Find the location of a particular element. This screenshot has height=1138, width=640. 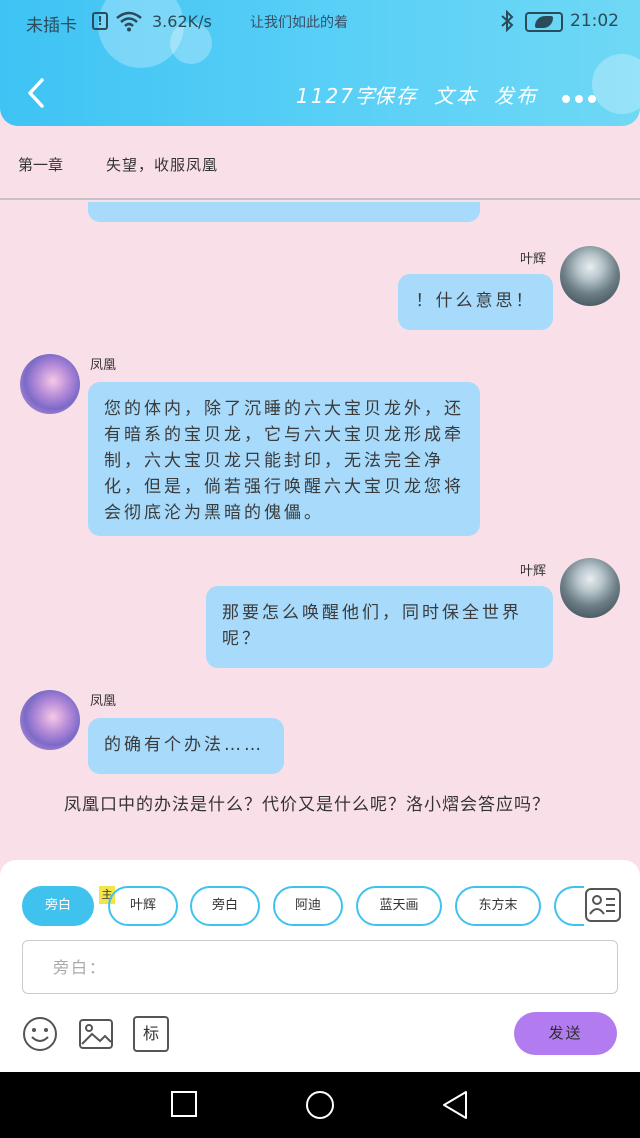

message-input: 旁白： is located at coordinates (320, 967).